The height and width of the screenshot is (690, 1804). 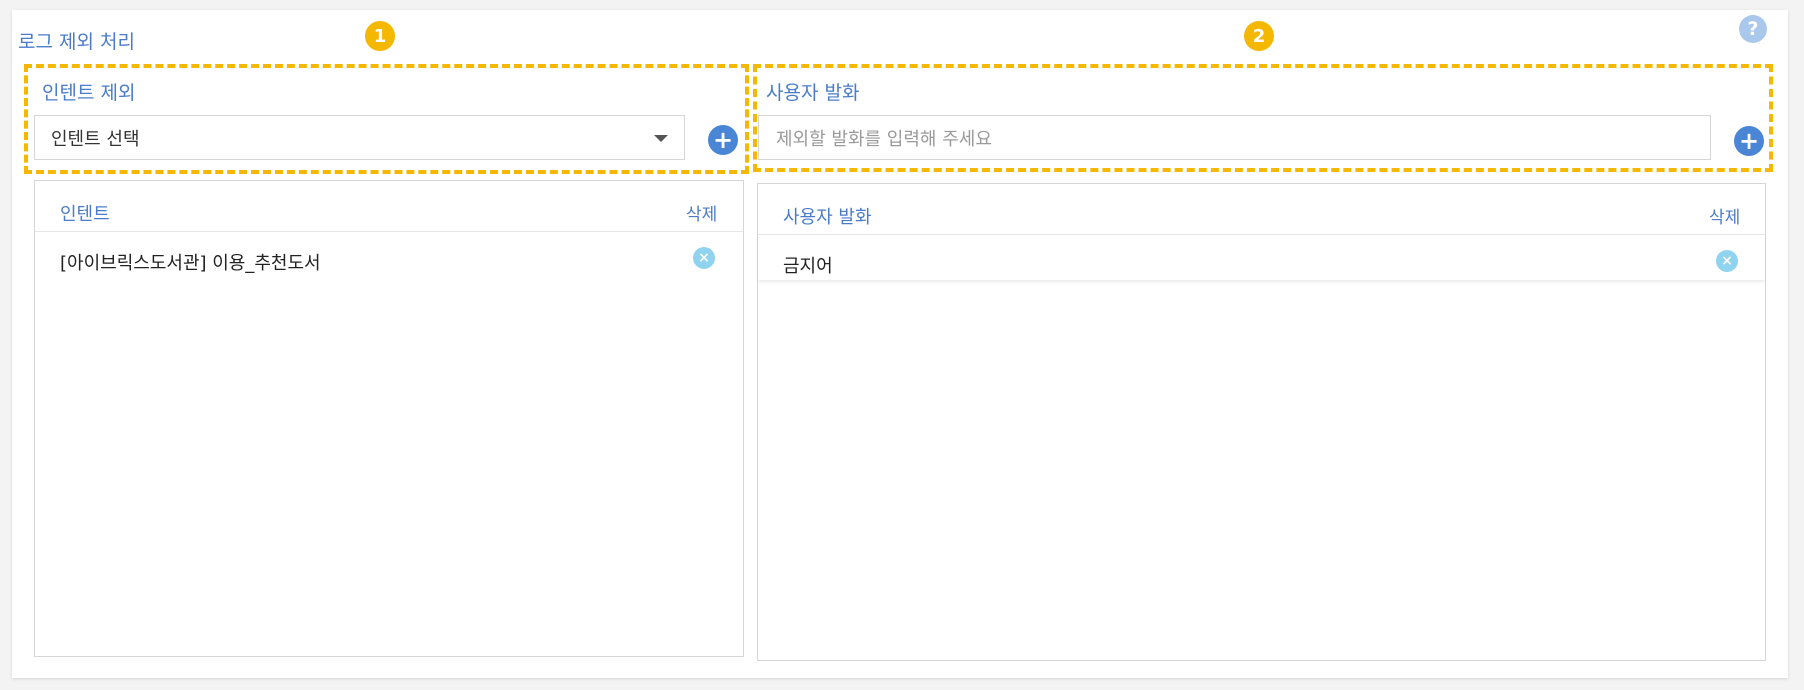 What do you see at coordinates (76, 42) in the screenshot?
I see `page-title: 로그 제외 처리` at bounding box center [76, 42].